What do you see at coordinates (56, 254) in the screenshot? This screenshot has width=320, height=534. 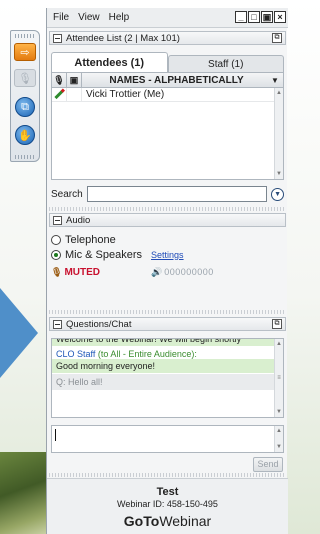 I see `mic-speakers-radio` at bounding box center [56, 254].